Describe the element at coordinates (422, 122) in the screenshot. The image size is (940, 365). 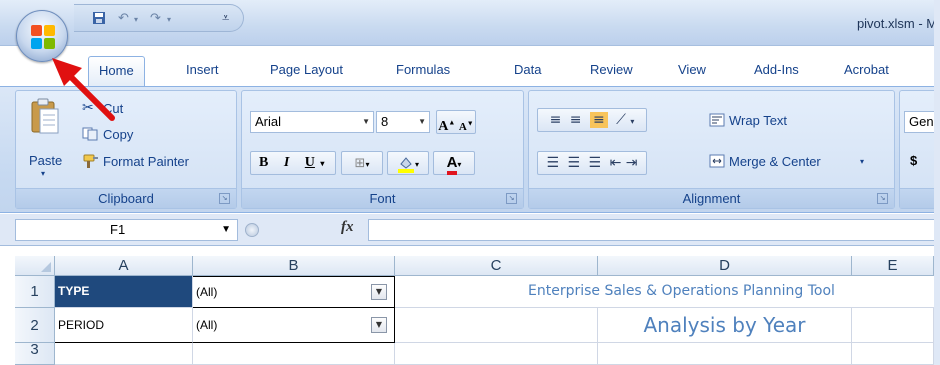
I see `font-size-dropdown-icon: ▼` at that location.